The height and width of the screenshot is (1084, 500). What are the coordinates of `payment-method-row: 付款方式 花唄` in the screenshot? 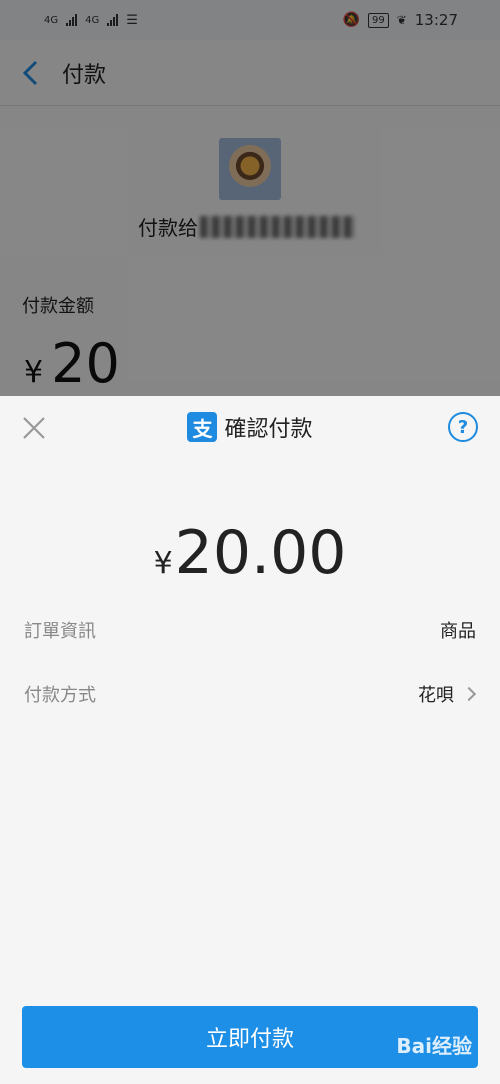 It's located at (250, 694).